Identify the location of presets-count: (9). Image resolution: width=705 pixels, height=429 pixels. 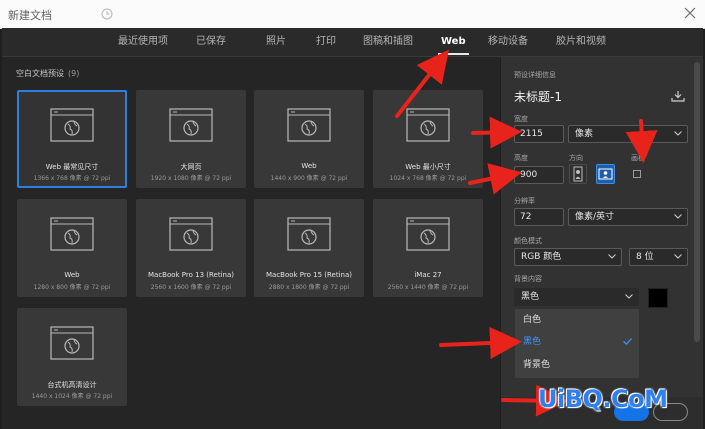
(74, 73).